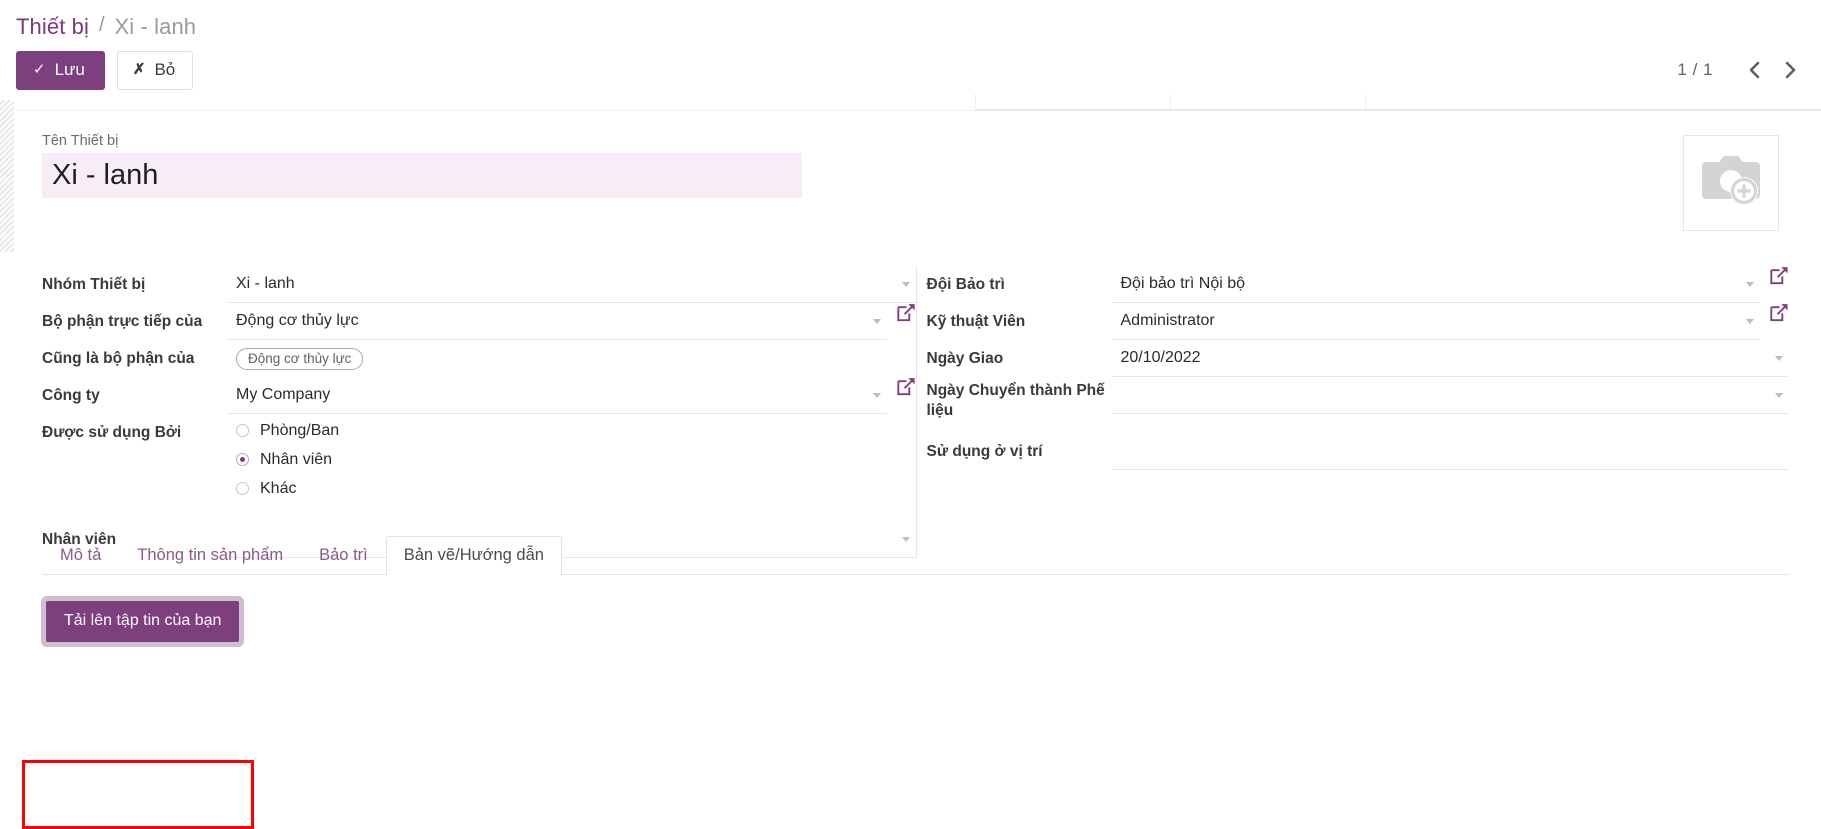  What do you see at coordinates (80, 141) in the screenshot?
I see `equipment-name-label: Tên Thiết bị` at bounding box center [80, 141].